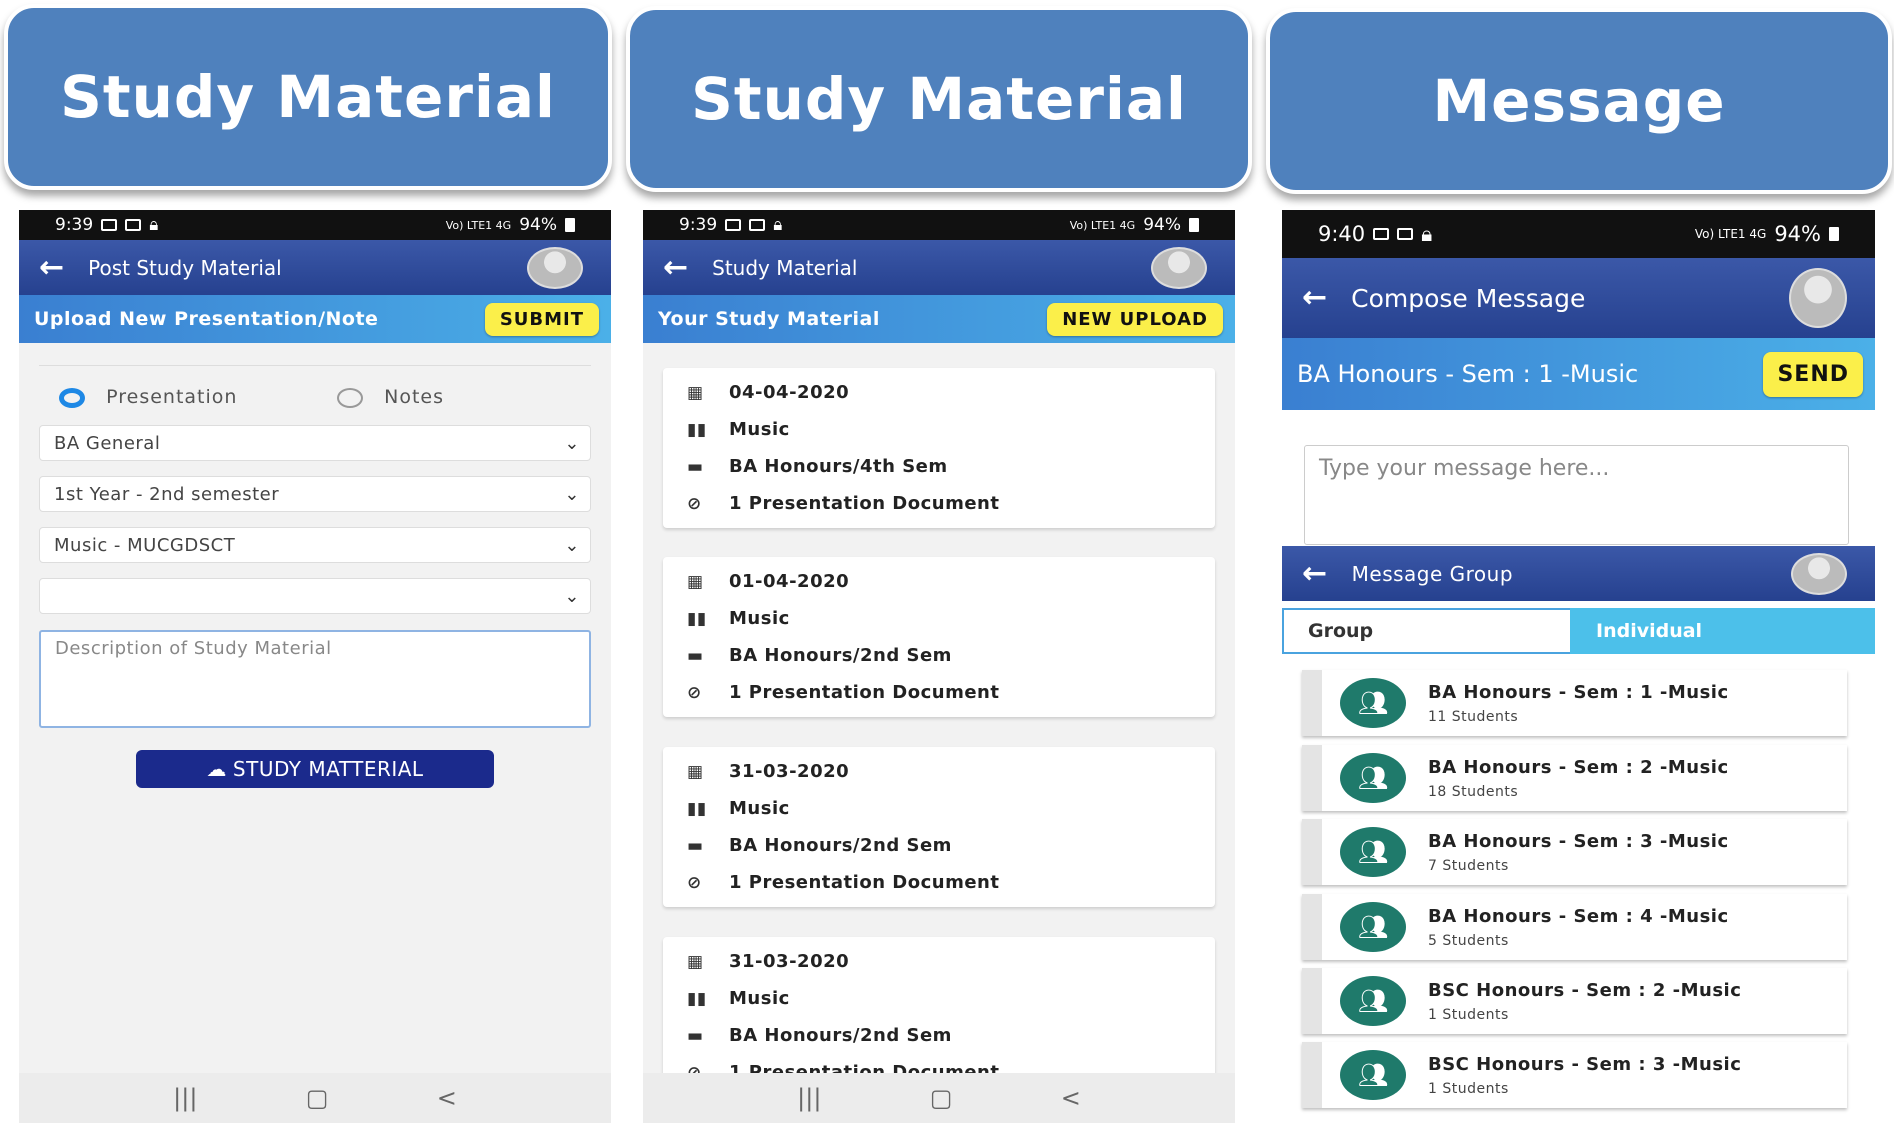 The height and width of the screenshot is (1123, 1894). Describe the element at coordinates (315, 443) in the screenshot. I see `course-select: BA General ⌄` at that location.